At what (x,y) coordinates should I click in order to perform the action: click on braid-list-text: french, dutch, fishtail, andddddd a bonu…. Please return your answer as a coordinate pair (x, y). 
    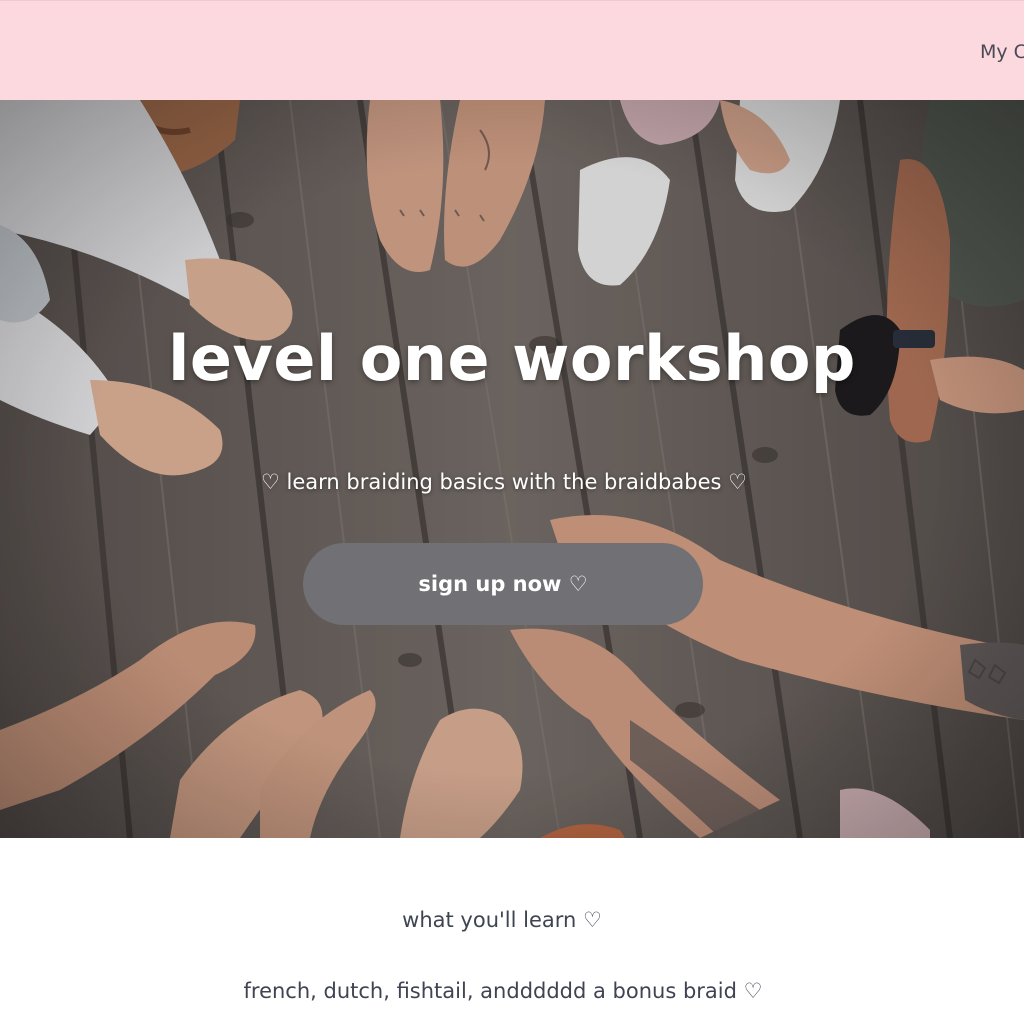
    Looking at the image, I should click on (503, 991).